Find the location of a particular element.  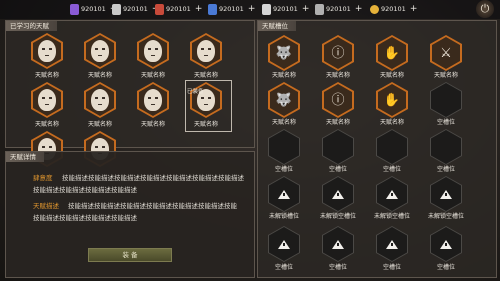

resource-gem: 920101 + is located at coordinates (93, 9).